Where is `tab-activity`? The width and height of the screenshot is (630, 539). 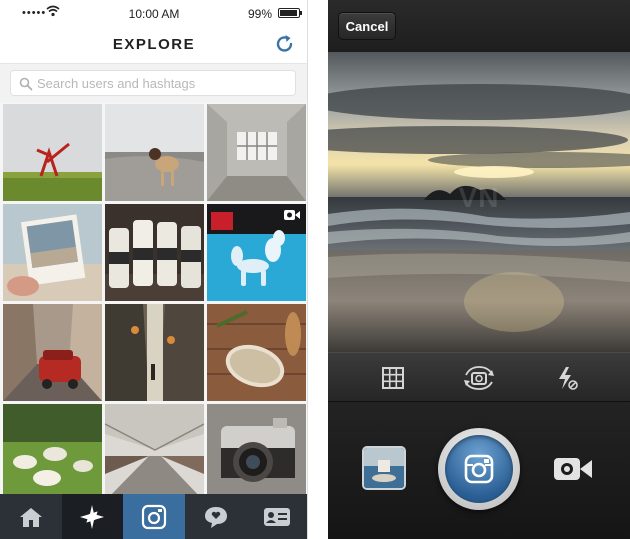 tab-activity is located at coordinates (216, 516).